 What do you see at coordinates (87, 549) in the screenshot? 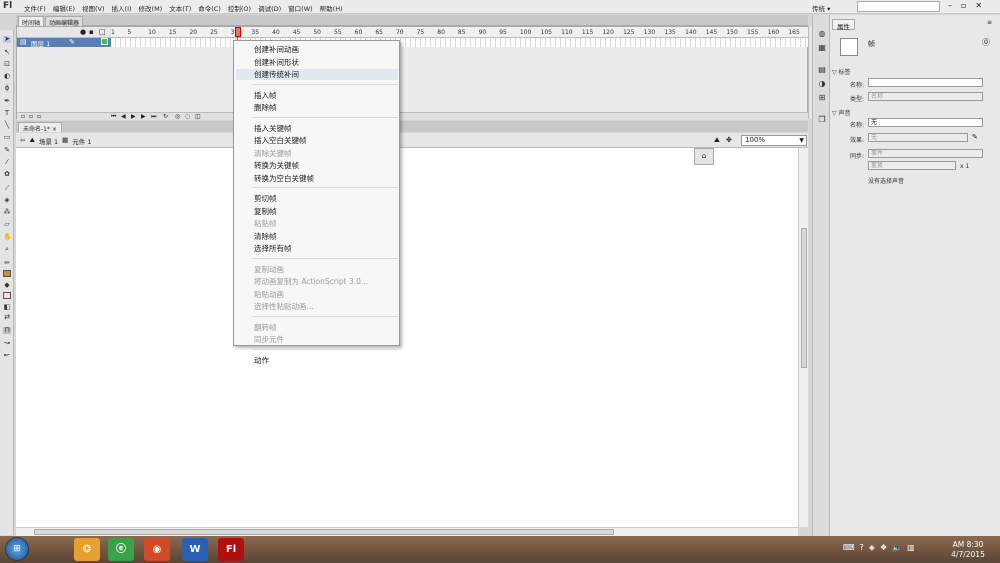
I see `qq-app-icon: ❂` at bounding box center [87, 549].